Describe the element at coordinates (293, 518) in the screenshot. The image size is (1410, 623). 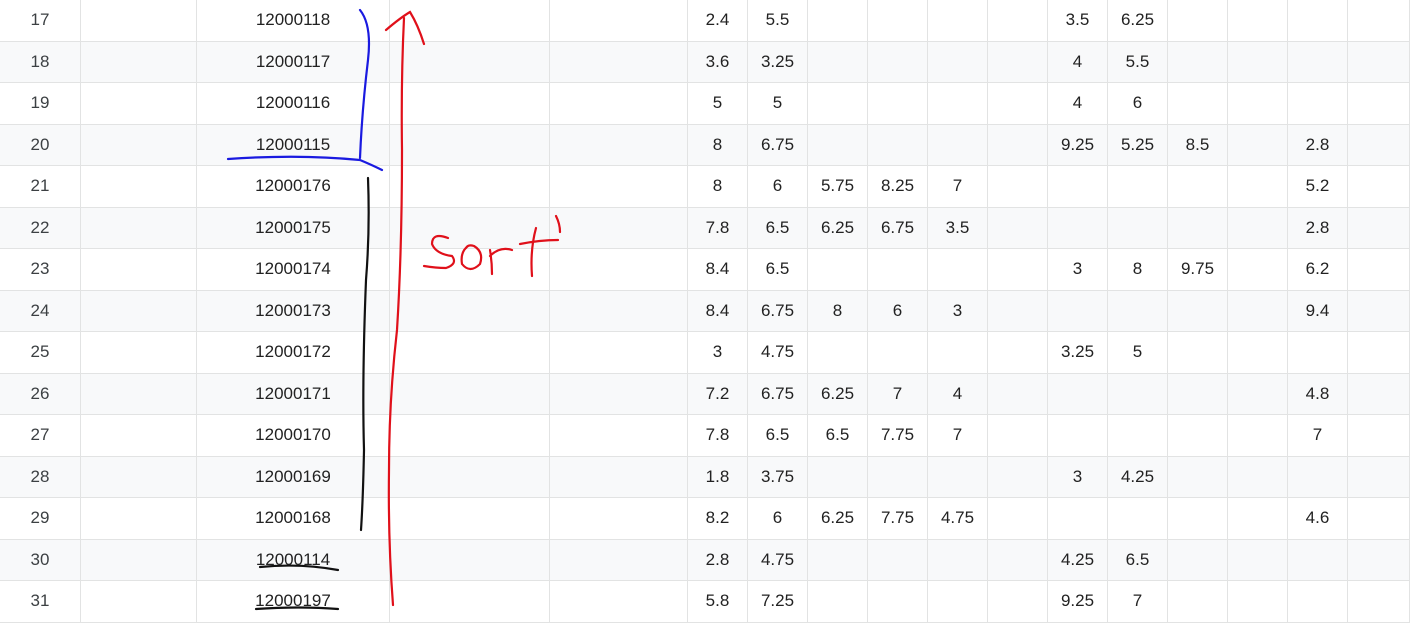
I see `id-cell: 12000168` at that location.